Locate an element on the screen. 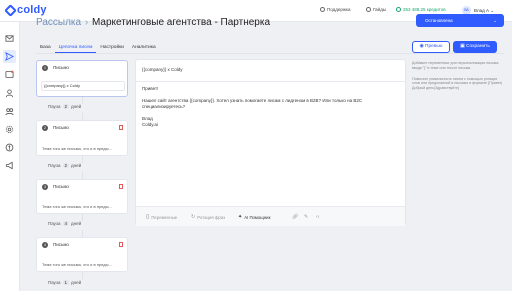 Image resolution: width=512 pixels, height=291 pixels. tabs: База Цепочка писем Настройки Аналитика is located at coordinates (98, 48).